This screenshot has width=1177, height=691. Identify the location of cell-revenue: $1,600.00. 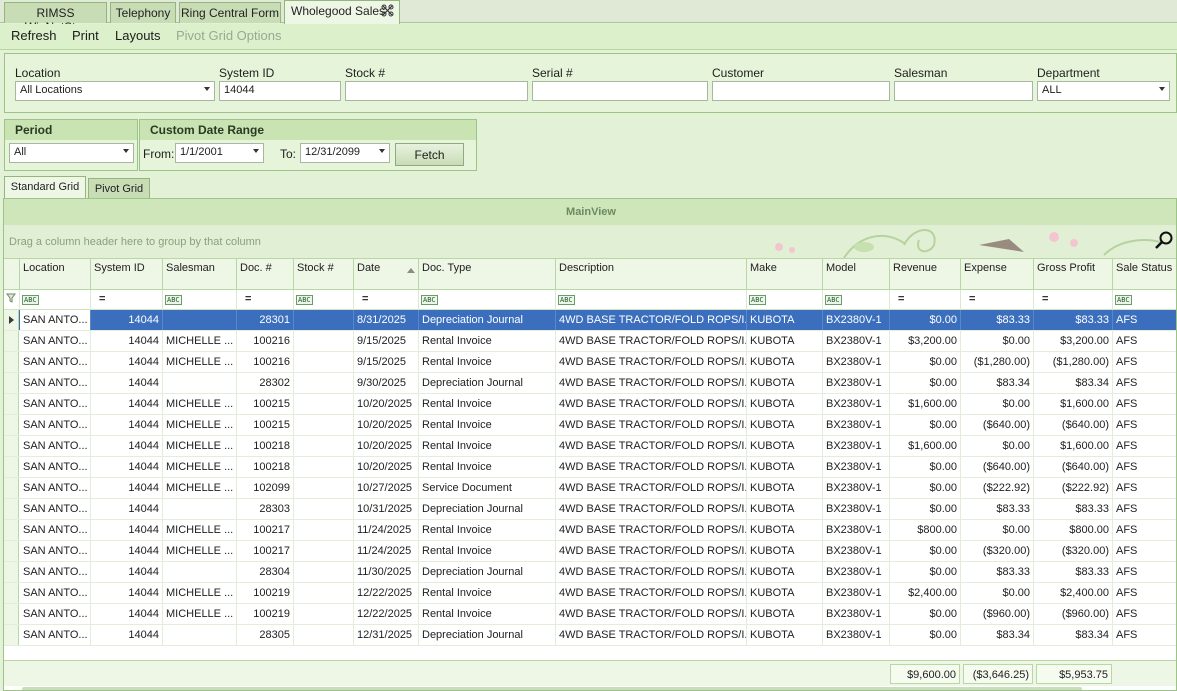
(925, 404).